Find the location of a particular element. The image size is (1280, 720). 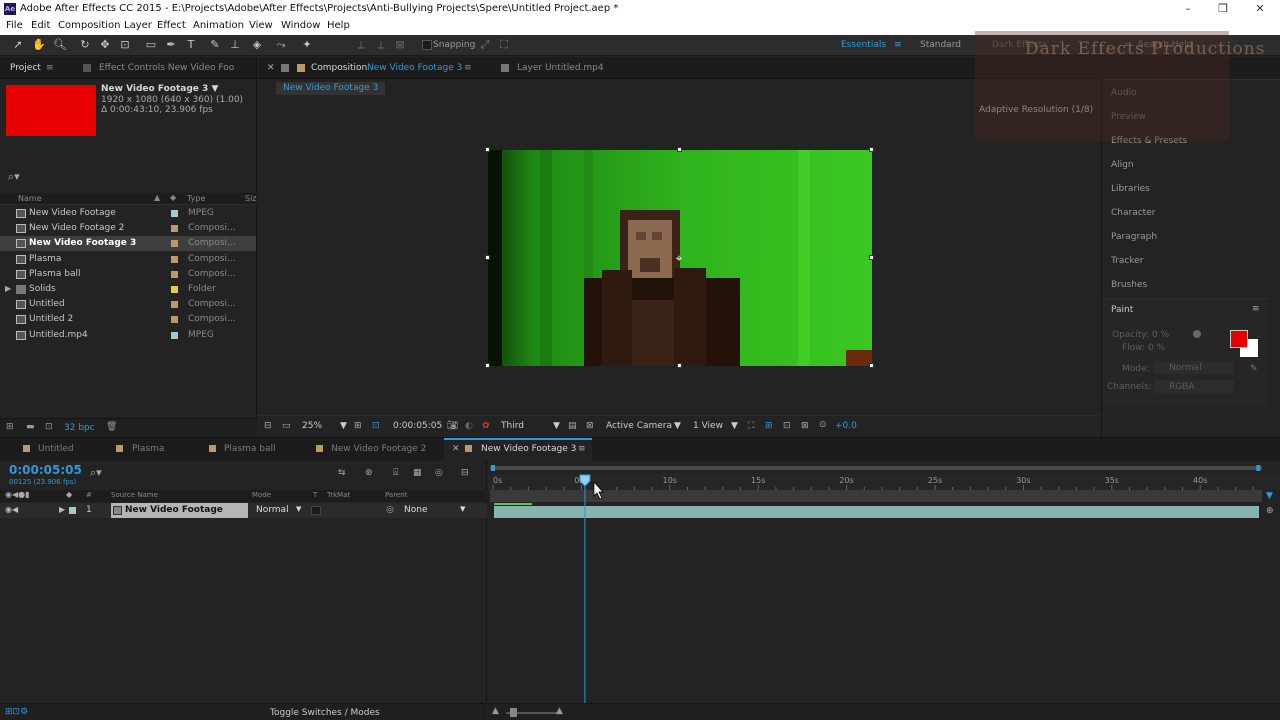

camera-dropdown-icon: ▼ is located at coordinates (677, 426).